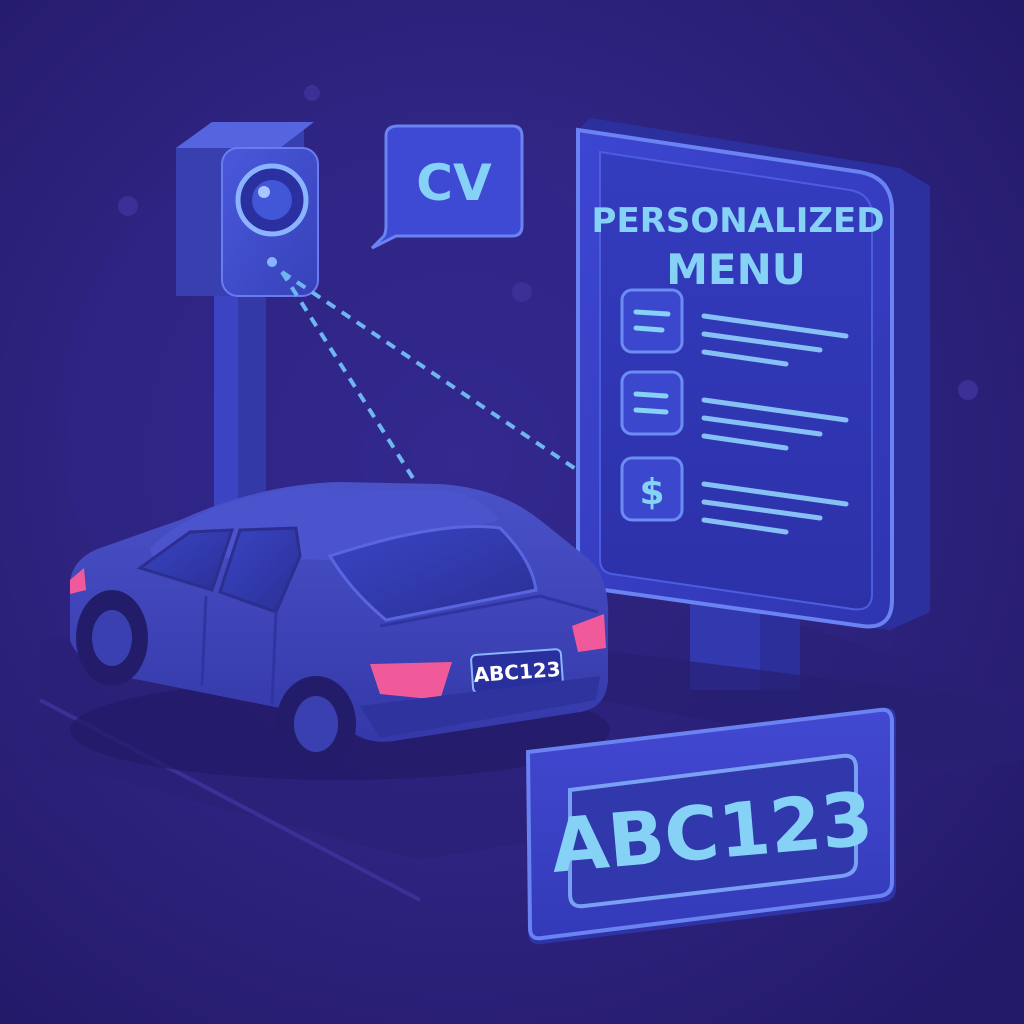  I want to click on camera, so click(247, 209).